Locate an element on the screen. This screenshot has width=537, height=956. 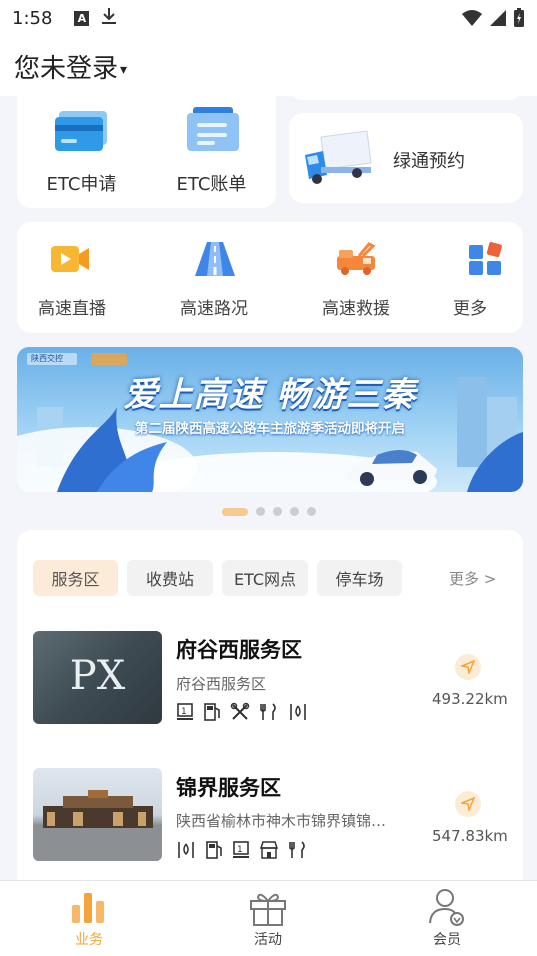
service-features-2: 1 is located at coordinates (242, 850).